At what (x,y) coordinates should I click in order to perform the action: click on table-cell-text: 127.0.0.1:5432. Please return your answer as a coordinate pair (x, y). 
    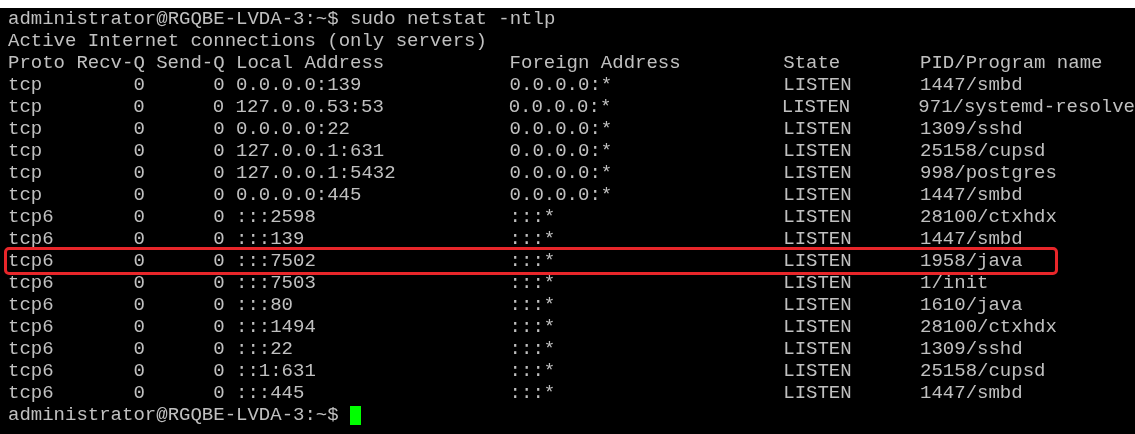
    Looking at the image, I should click on (316, 173).